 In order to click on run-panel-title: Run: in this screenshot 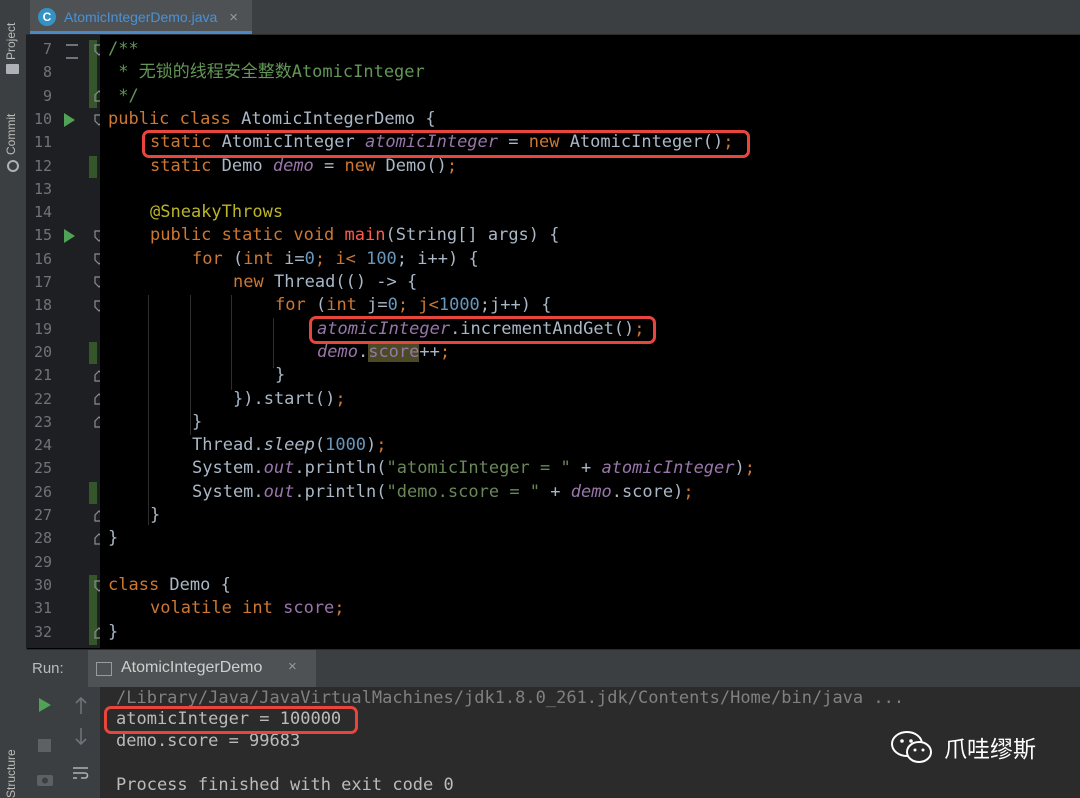, I will do `click(48, 668)`.